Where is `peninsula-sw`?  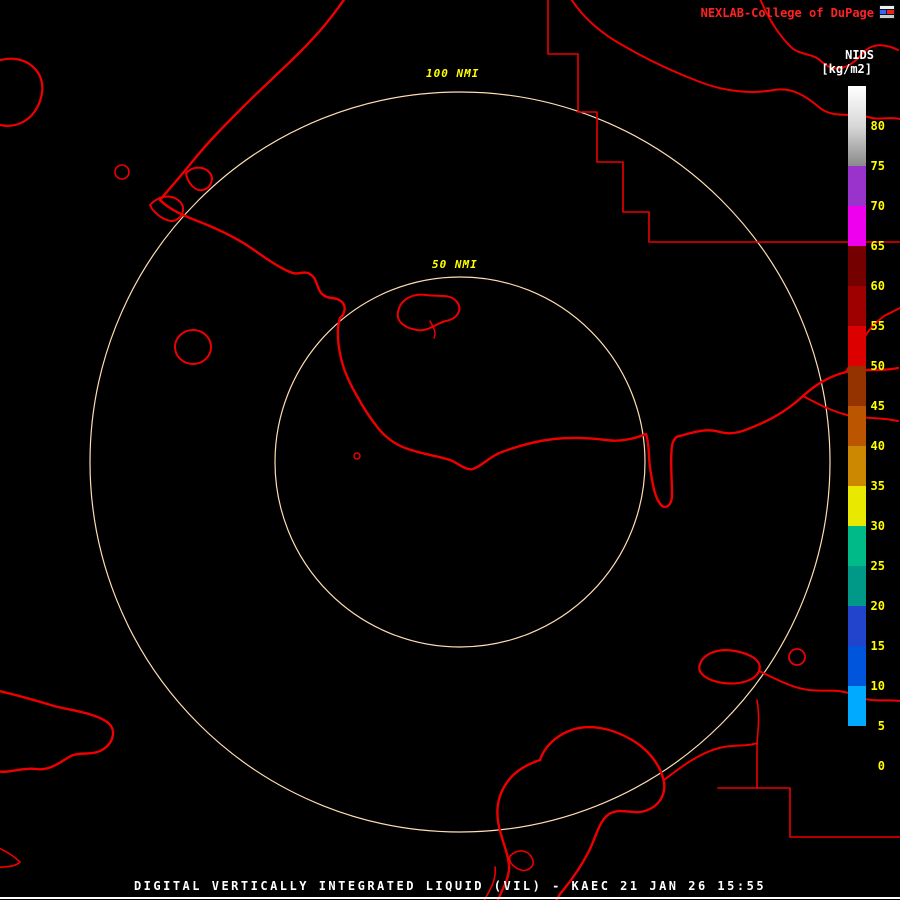 peninsula-sw is located at coordinates (57, 731).